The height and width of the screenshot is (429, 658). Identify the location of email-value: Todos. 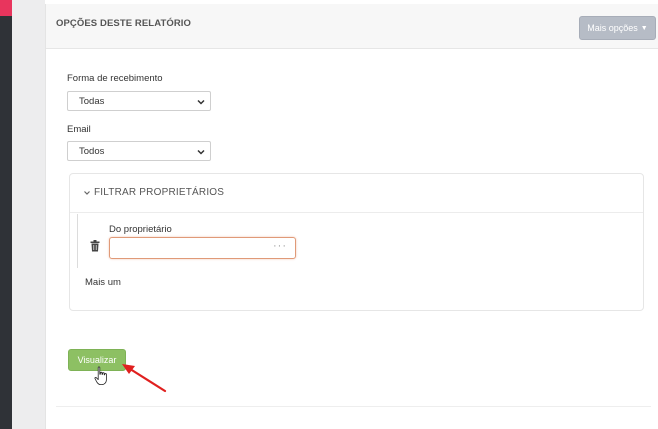
(92, 151).